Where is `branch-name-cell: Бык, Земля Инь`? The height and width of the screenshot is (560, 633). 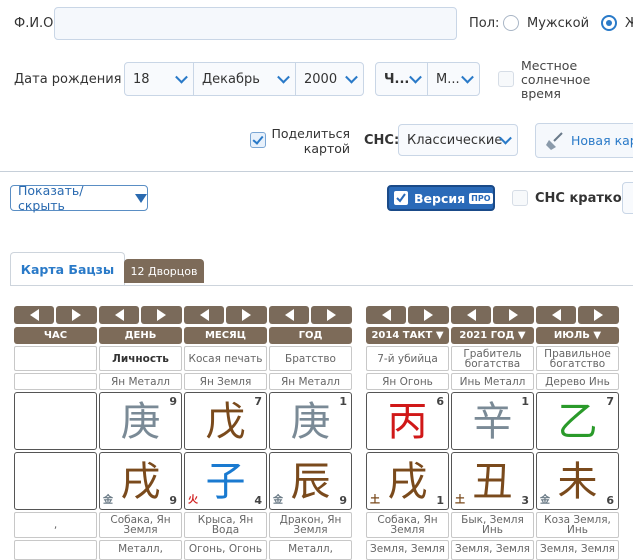 branch-name-cell: Бык, Земля Инь is located at coordinates (492, 525).